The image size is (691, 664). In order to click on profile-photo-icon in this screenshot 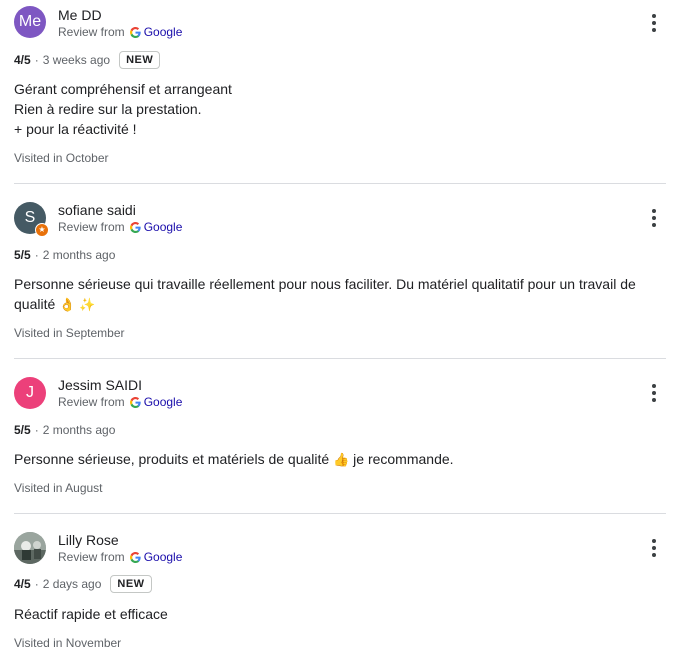, I will do `click(30, 548)`.